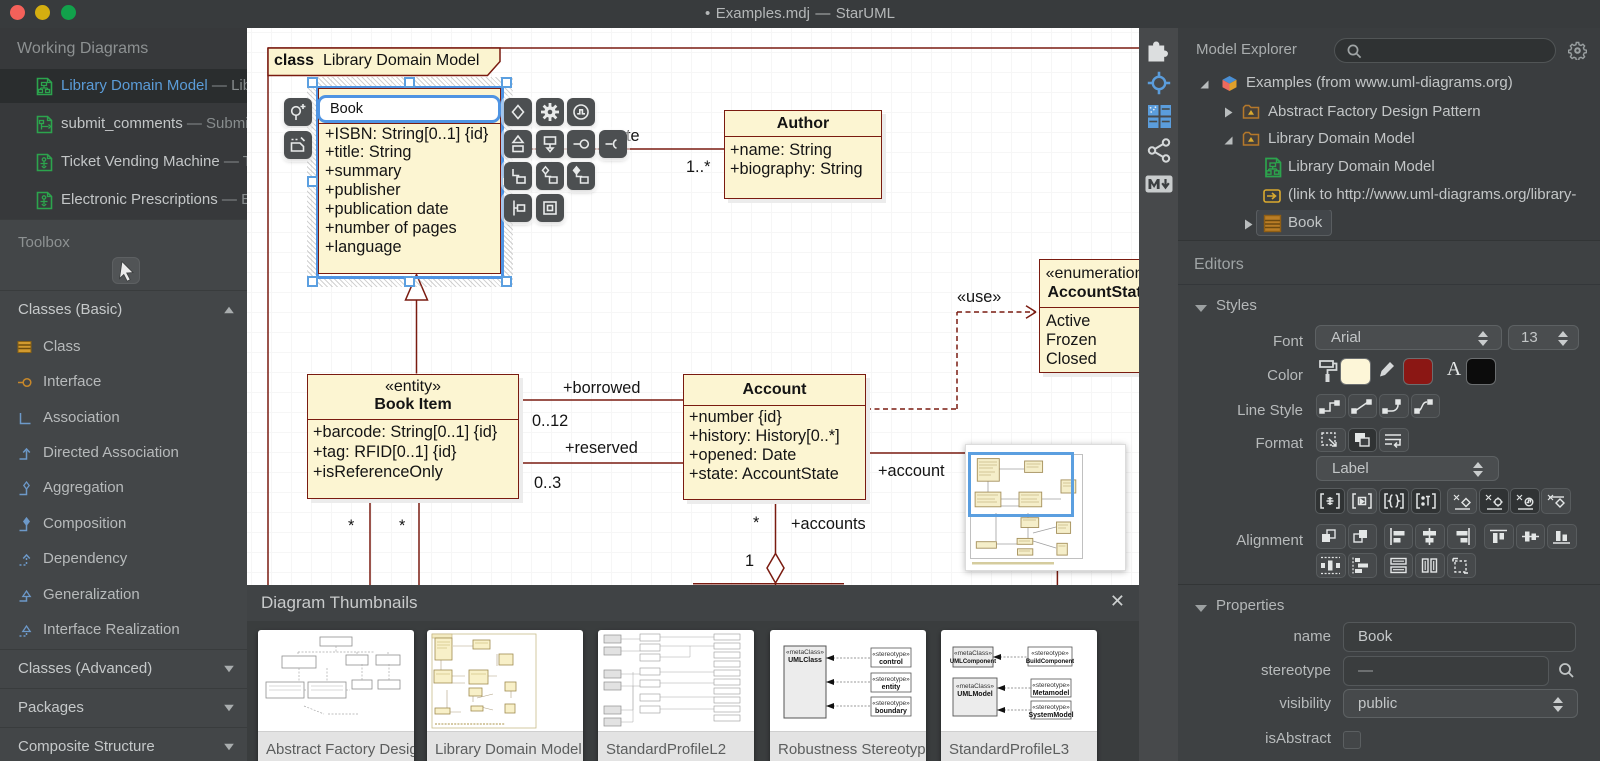  I want to click on svg-text: Metamodel, so click(1051, 693).